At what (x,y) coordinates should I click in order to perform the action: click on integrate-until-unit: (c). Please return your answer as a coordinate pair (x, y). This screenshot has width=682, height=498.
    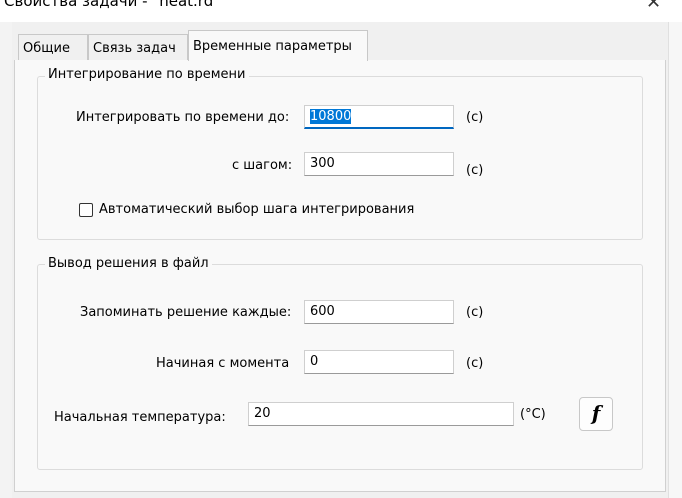
    Looking at the image, I should click on (475, 117).